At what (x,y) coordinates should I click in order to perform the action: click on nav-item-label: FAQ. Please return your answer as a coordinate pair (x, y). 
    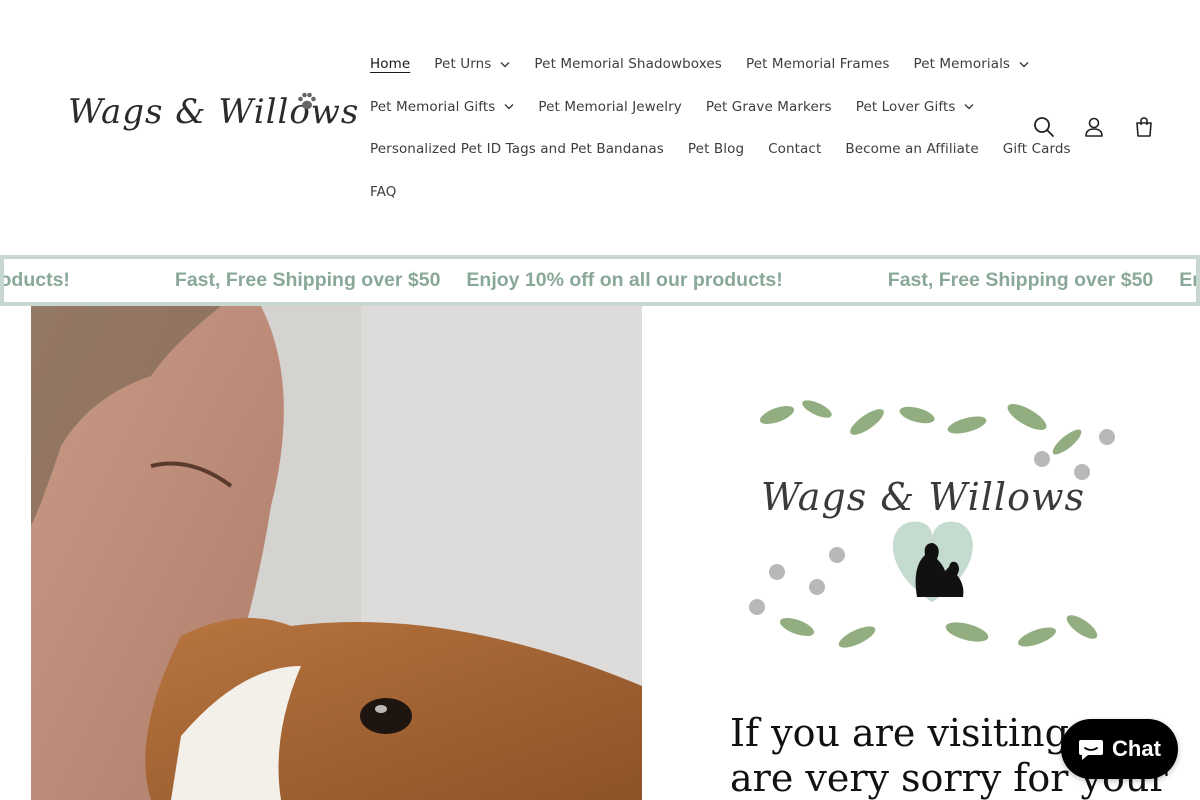
    Looking at the image, I should click on (383, 191).